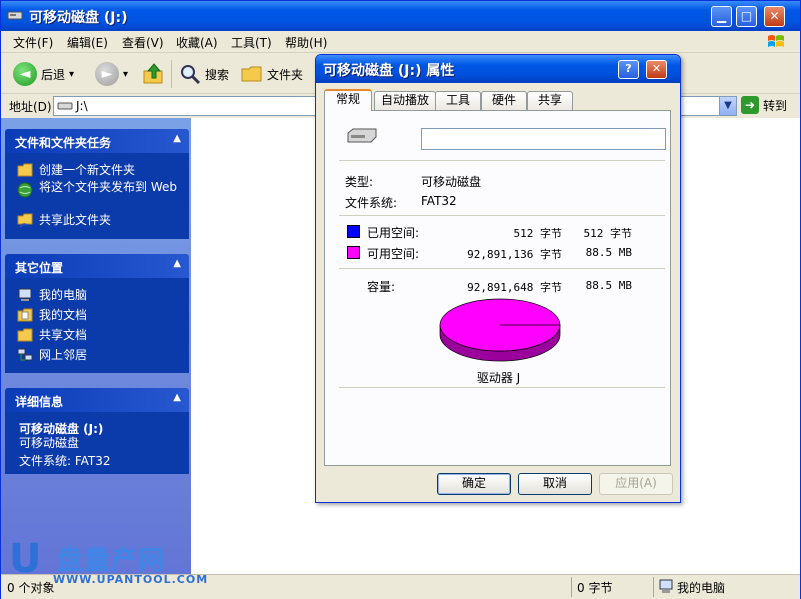  Describe the element at coordinates (776, 41) in the screenshot. I see `windows-logo-icon` at that location.